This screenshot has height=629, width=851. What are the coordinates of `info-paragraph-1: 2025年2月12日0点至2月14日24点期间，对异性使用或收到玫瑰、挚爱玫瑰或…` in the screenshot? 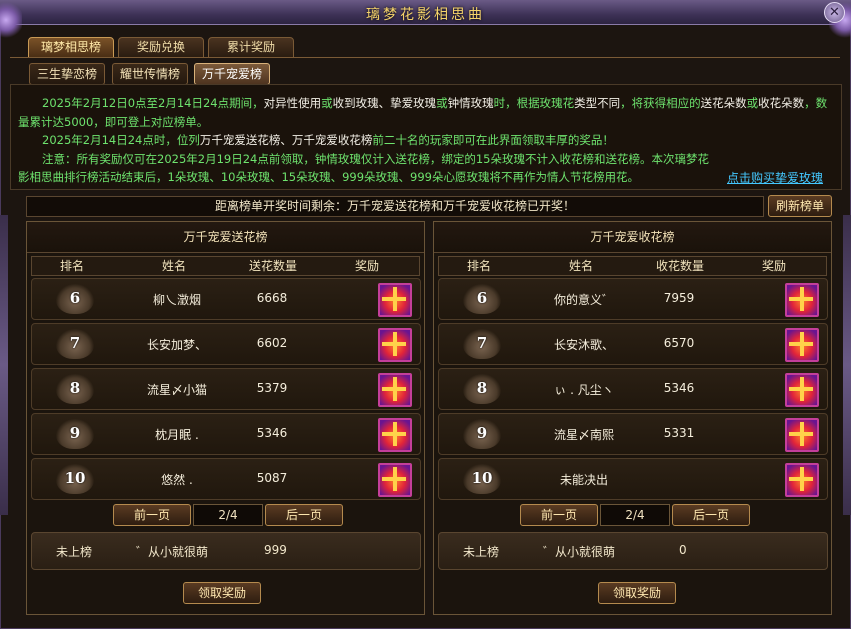 It's located at (423, 112).